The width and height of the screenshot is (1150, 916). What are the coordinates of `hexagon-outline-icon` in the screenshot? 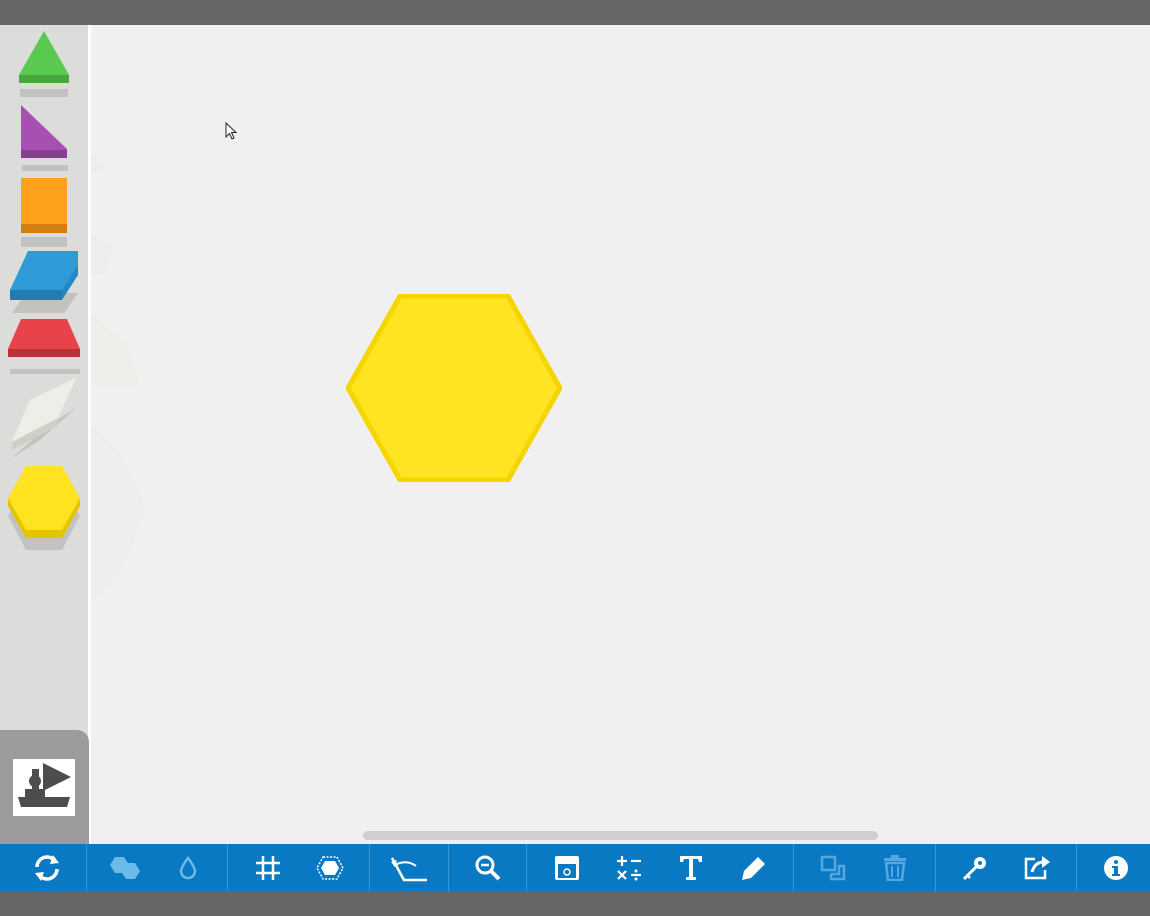 It's located at (330, 867).